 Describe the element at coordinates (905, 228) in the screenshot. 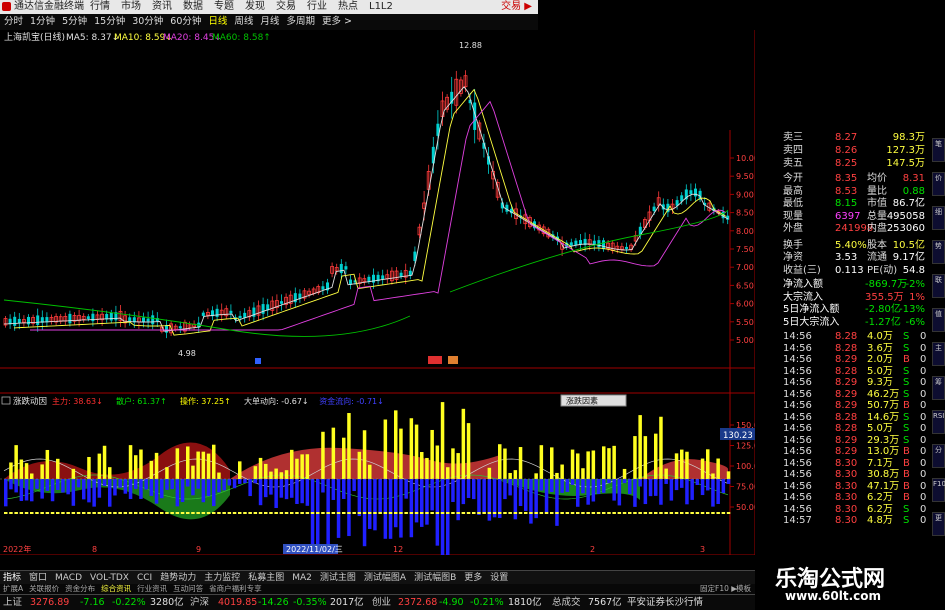

I see `quote-cell: 253060` at that location.